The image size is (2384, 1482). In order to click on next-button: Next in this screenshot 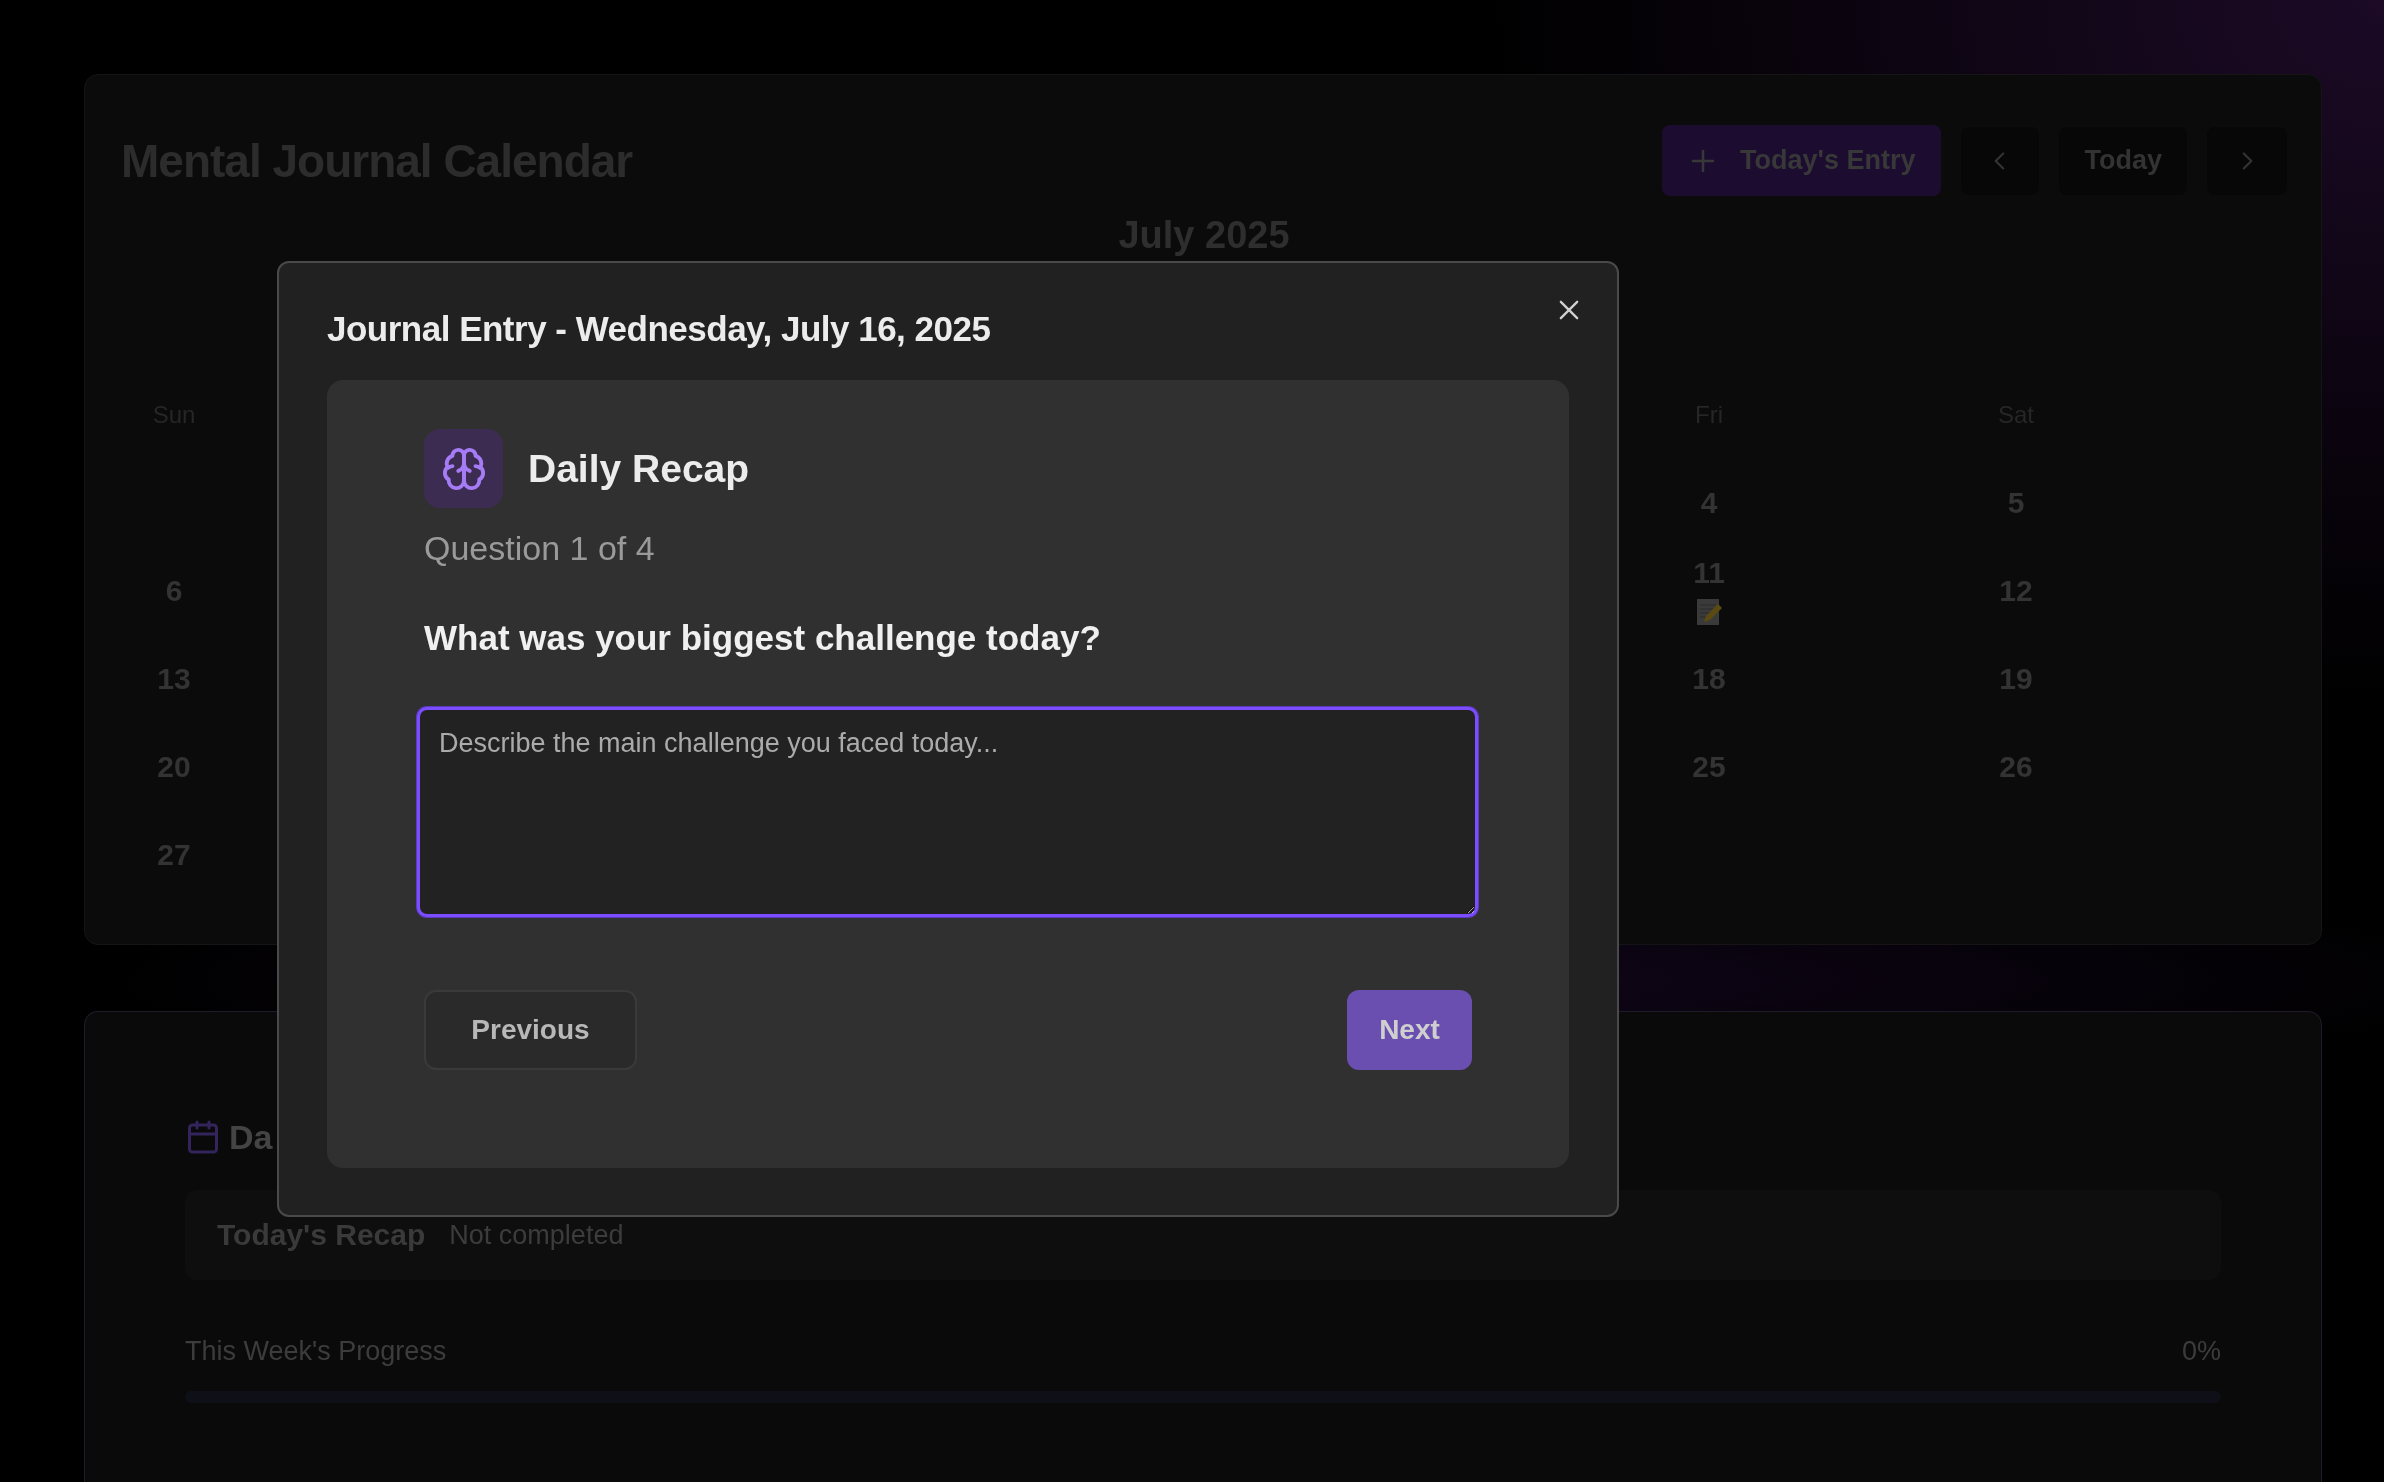, I will do `click(1409, 1030)`.